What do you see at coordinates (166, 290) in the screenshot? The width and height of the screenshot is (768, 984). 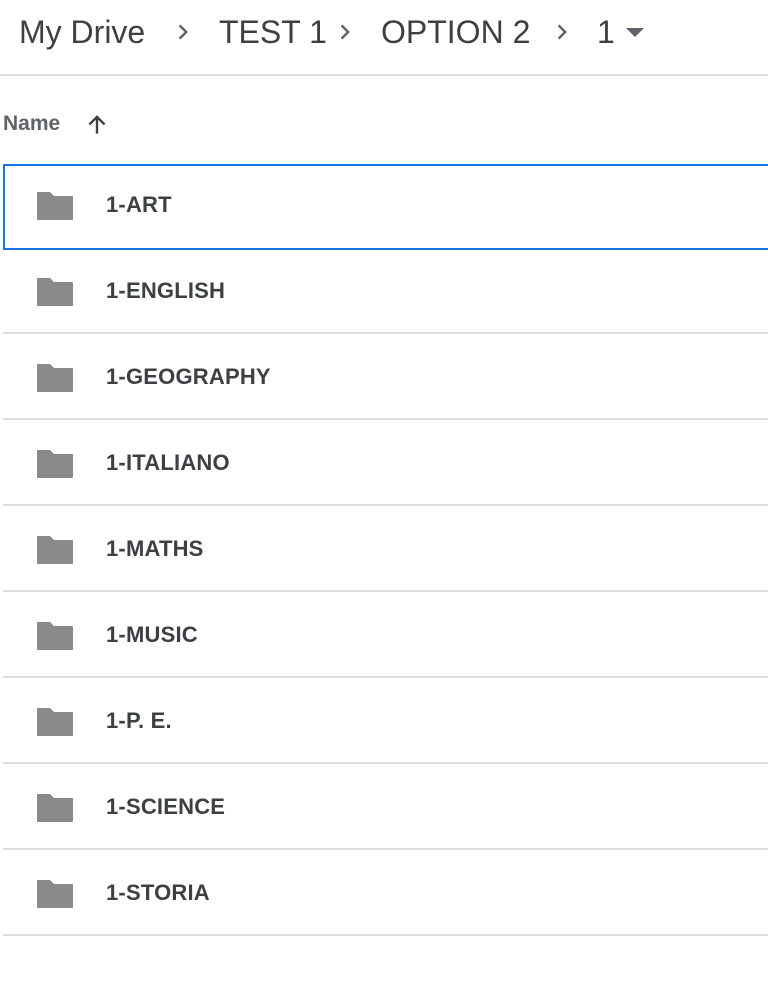 I see `folder-name: 1-ENGLISH` at bounding box center [166, 290].